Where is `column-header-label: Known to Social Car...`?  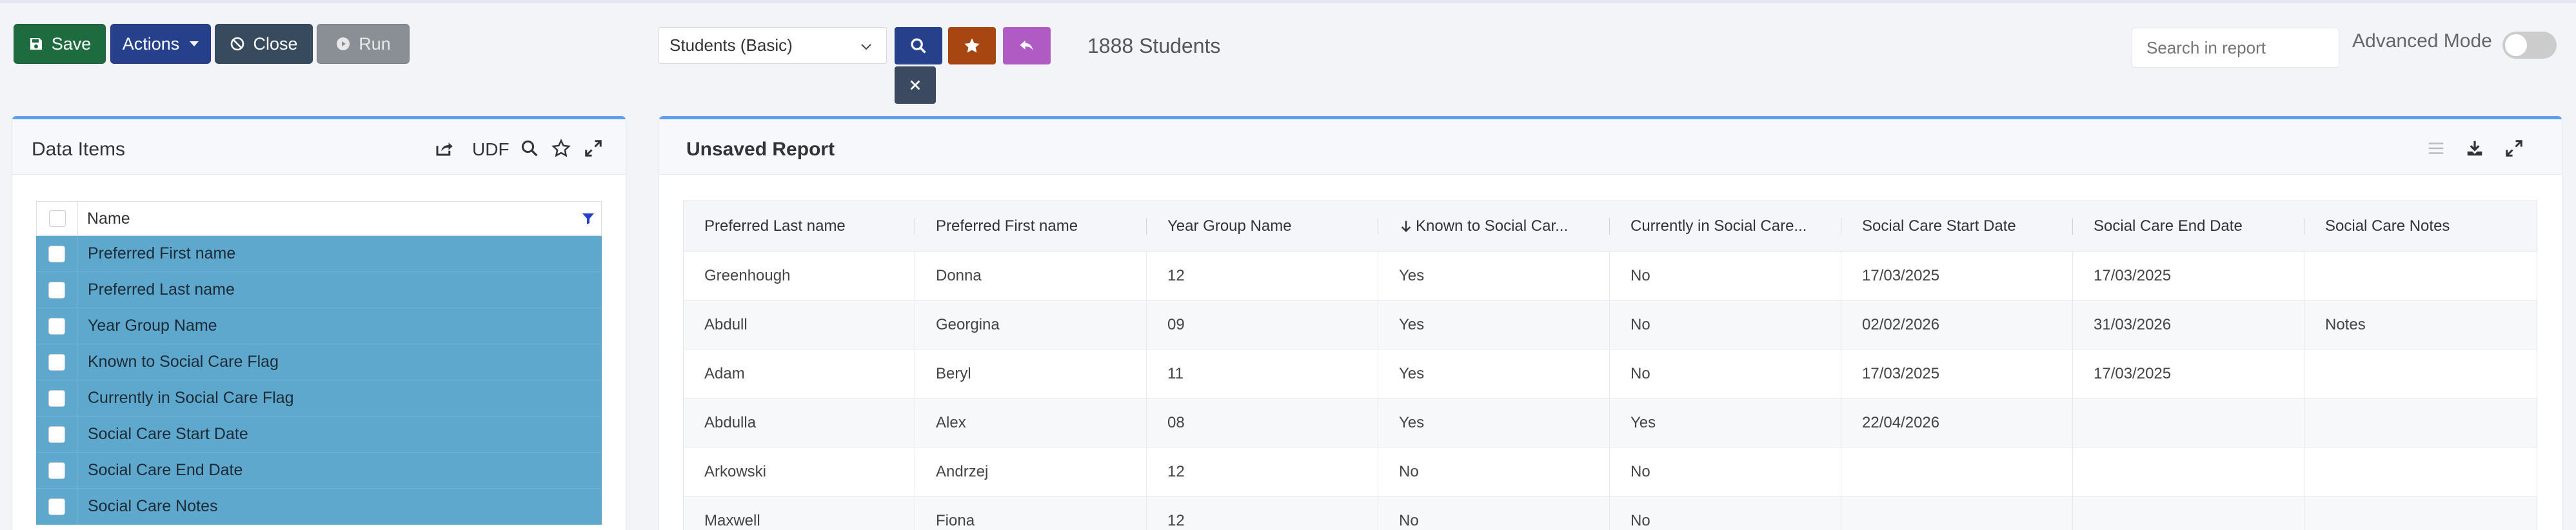 column-header-label: Known to Social Car... is located at coordinates (1492, 226).